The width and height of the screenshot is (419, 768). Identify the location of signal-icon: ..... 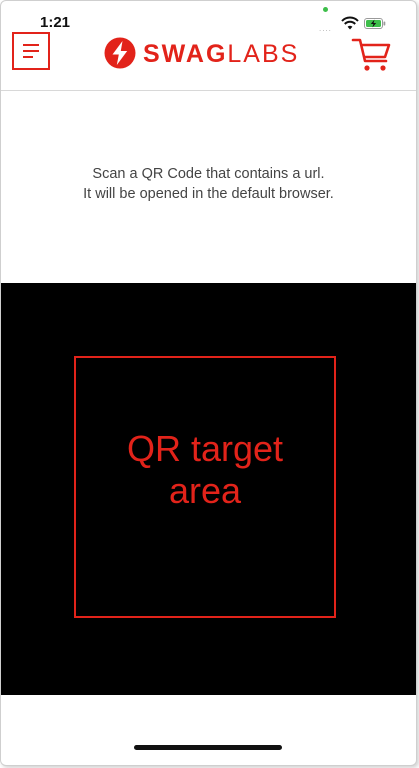
(325, 28).